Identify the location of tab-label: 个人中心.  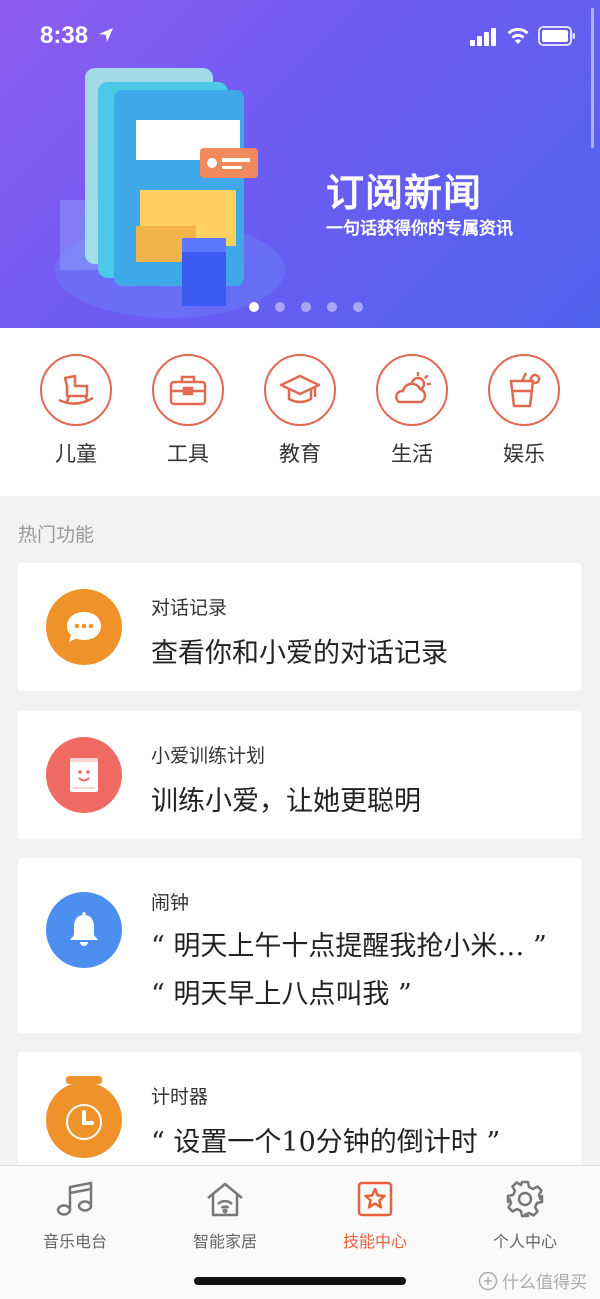
(524, 1241).